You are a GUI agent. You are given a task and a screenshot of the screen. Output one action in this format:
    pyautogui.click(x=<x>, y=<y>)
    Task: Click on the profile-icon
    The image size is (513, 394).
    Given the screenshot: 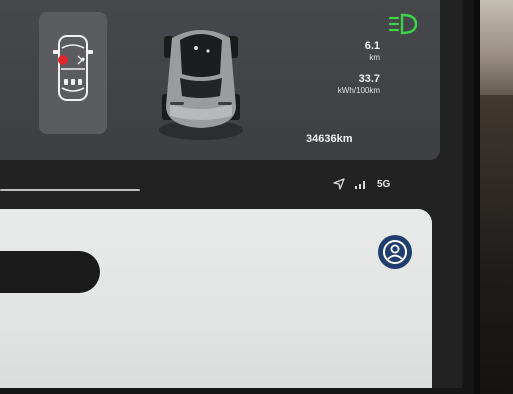 What is the action you would take?
    pyautogui.click(x=395, y=252)
    